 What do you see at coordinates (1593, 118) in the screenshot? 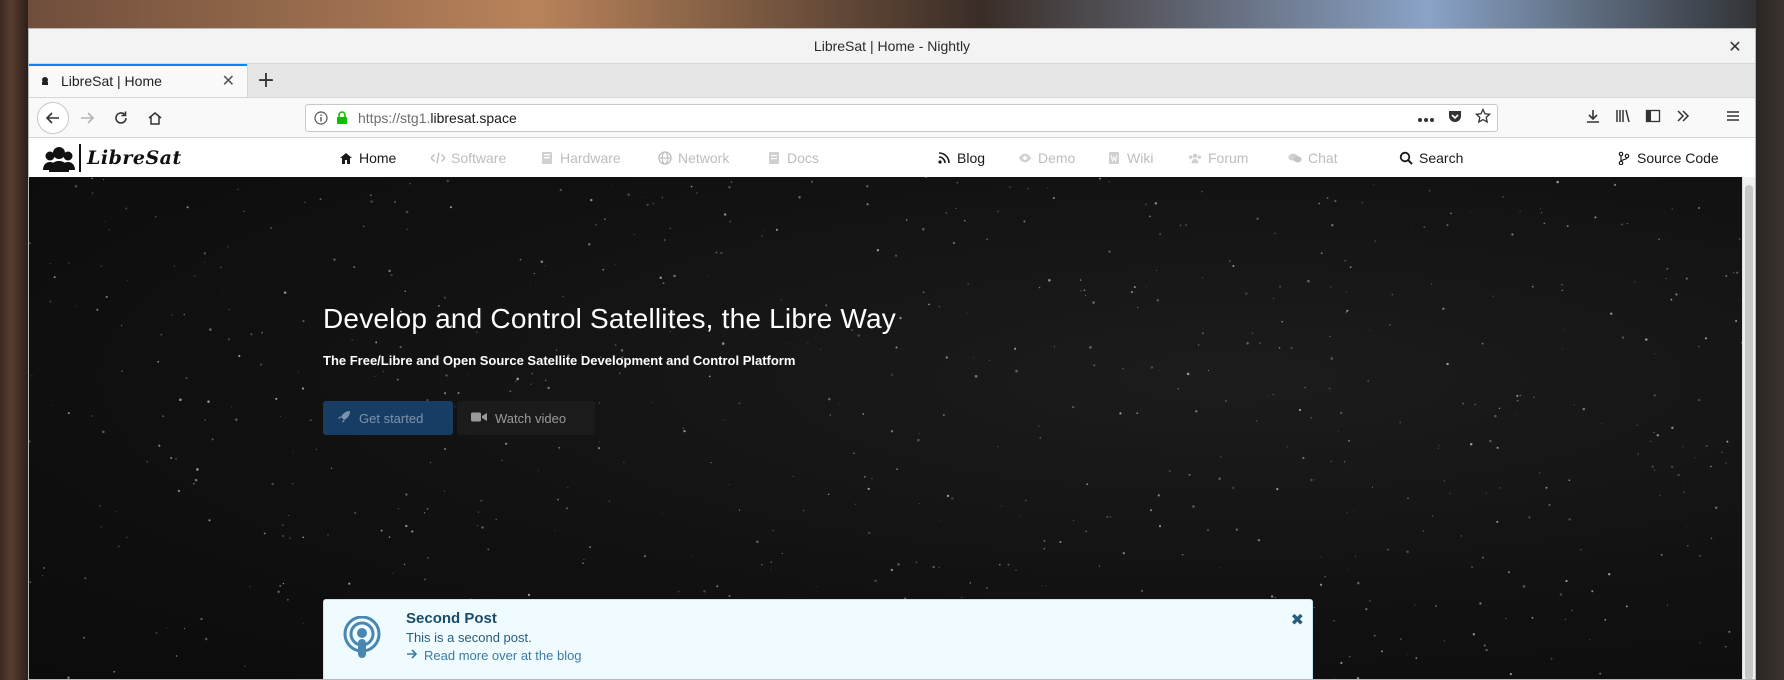
I see `downloads-icon` at bounding box center [1593, 118].